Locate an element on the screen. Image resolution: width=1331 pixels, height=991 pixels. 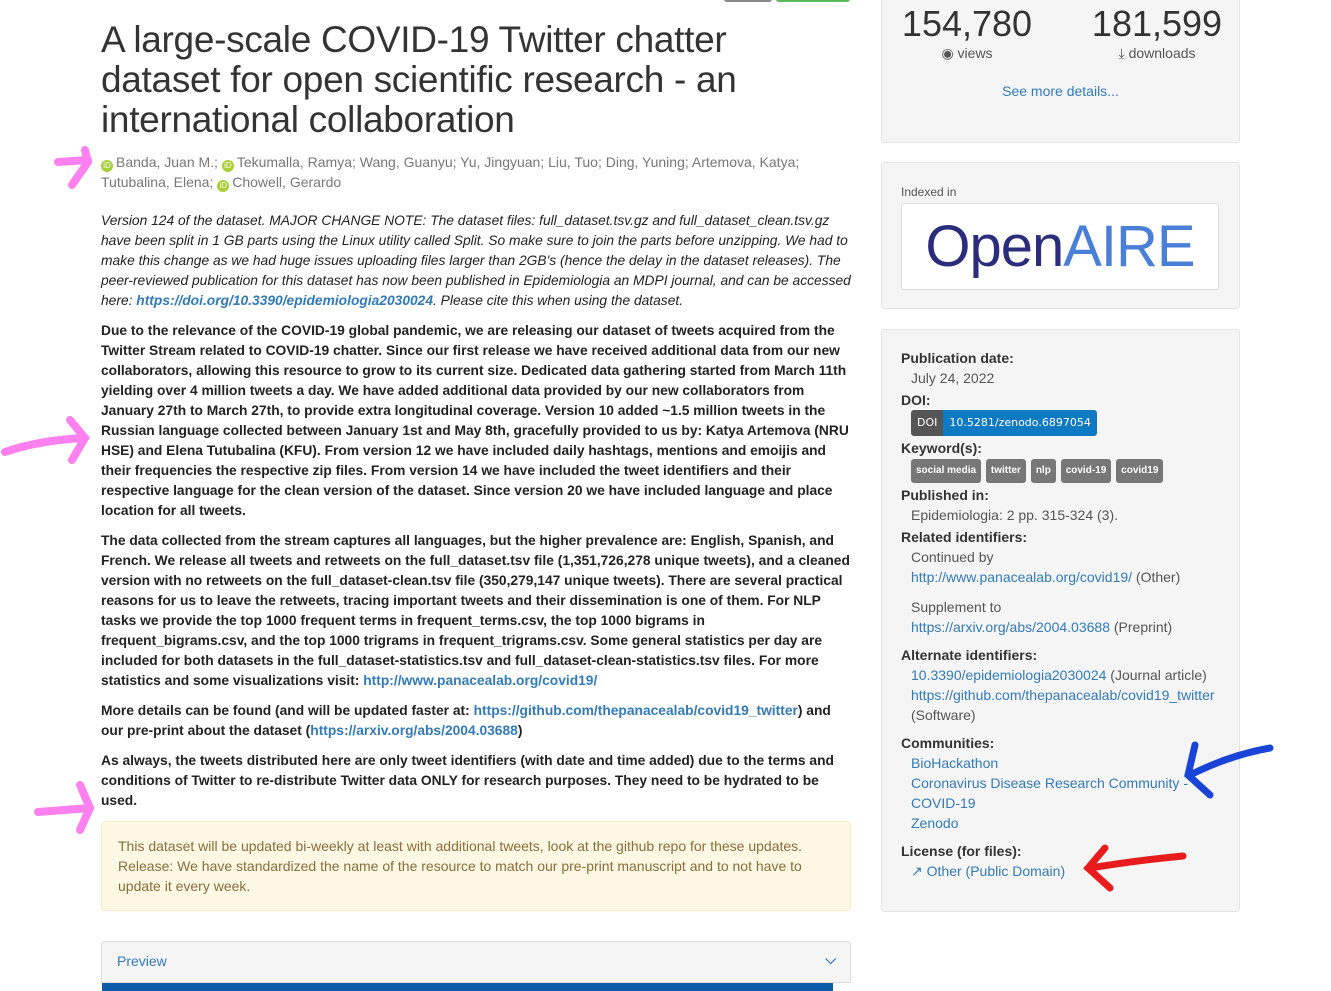
label: Related identifiers: is located at coordinates (964, 537).